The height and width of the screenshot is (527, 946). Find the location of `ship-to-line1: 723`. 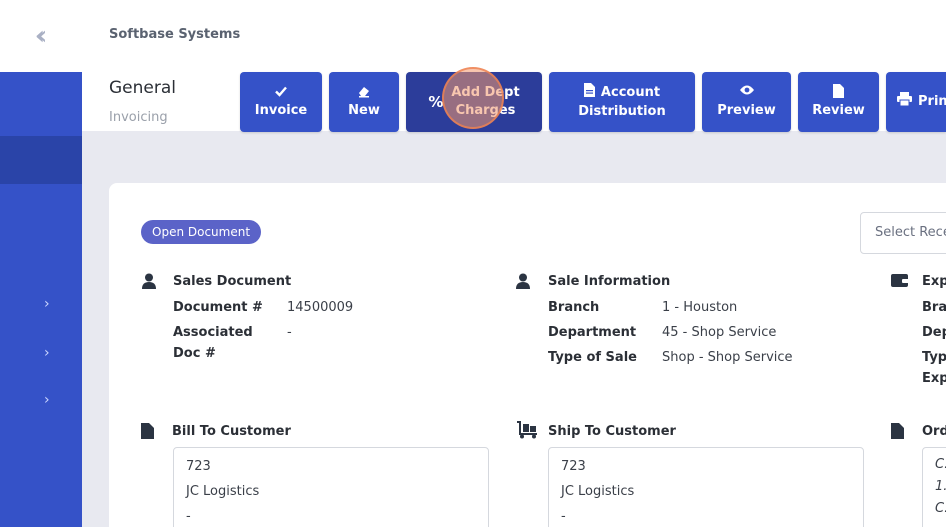

ship-to-line1: 723 is located at coordinates (573, 466).